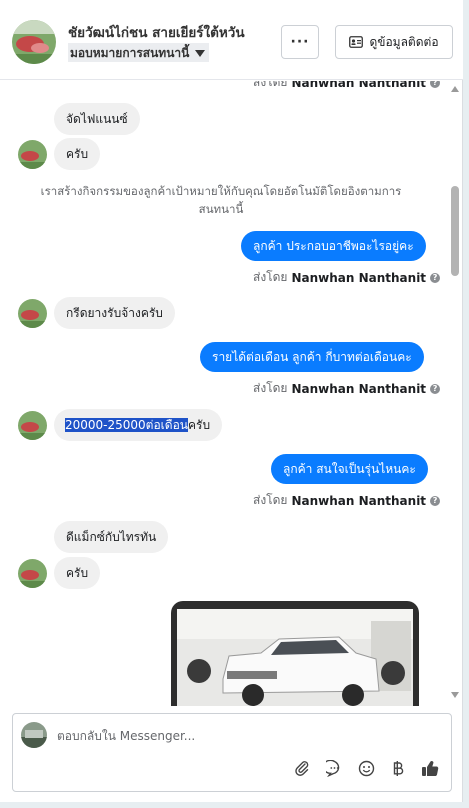 The width and height of the screenshot is (469, 808). I want to click on incoming-message: 20000-25000ต่อเดือนครับ, so click(138, 425).